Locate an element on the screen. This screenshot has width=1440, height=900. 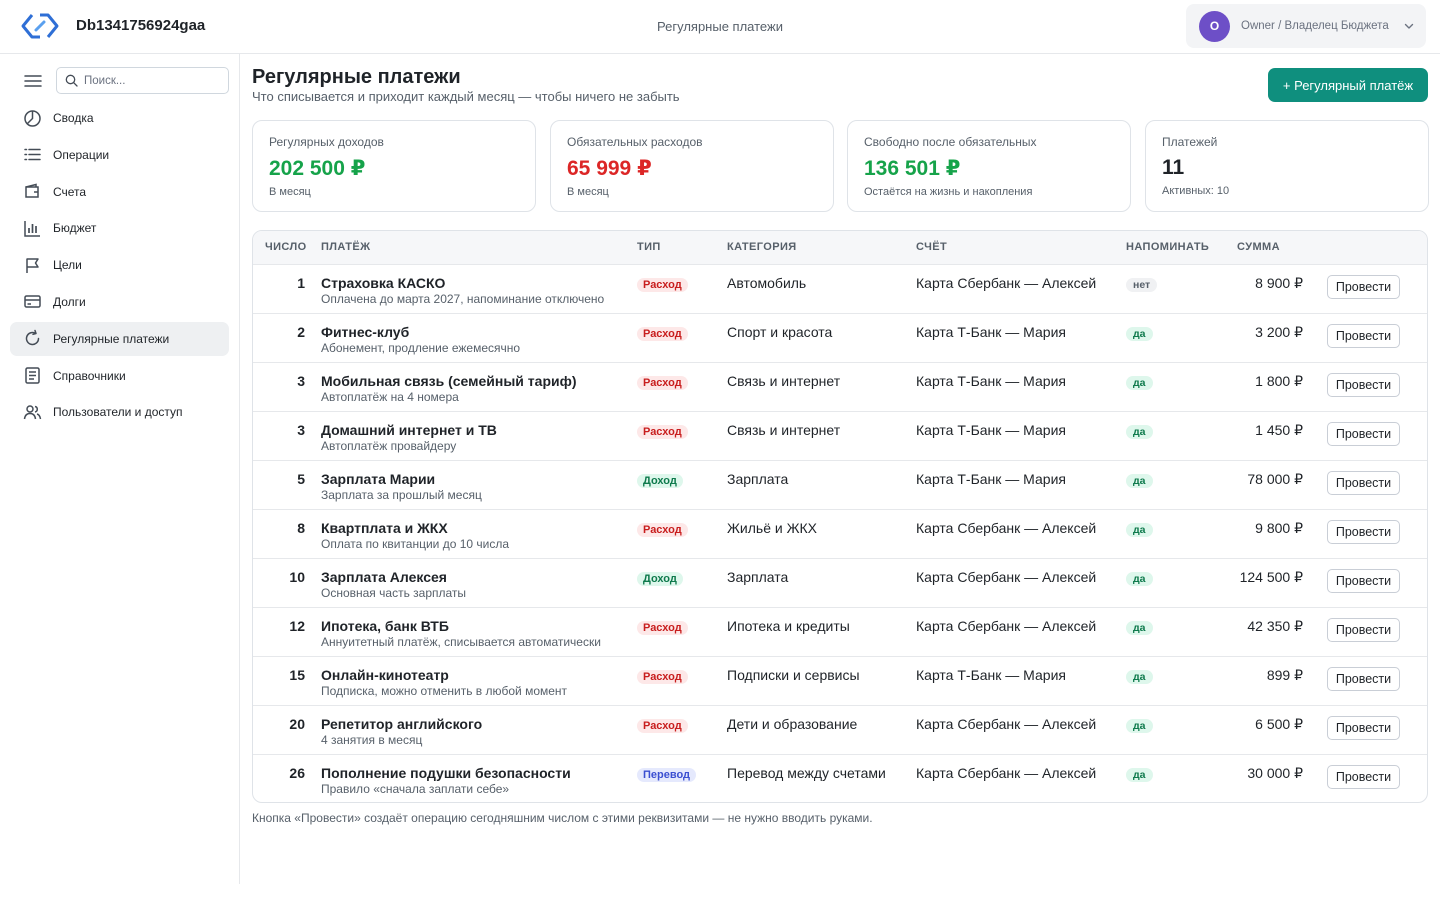
row-day: 3 is located at coordinates (301, 429).